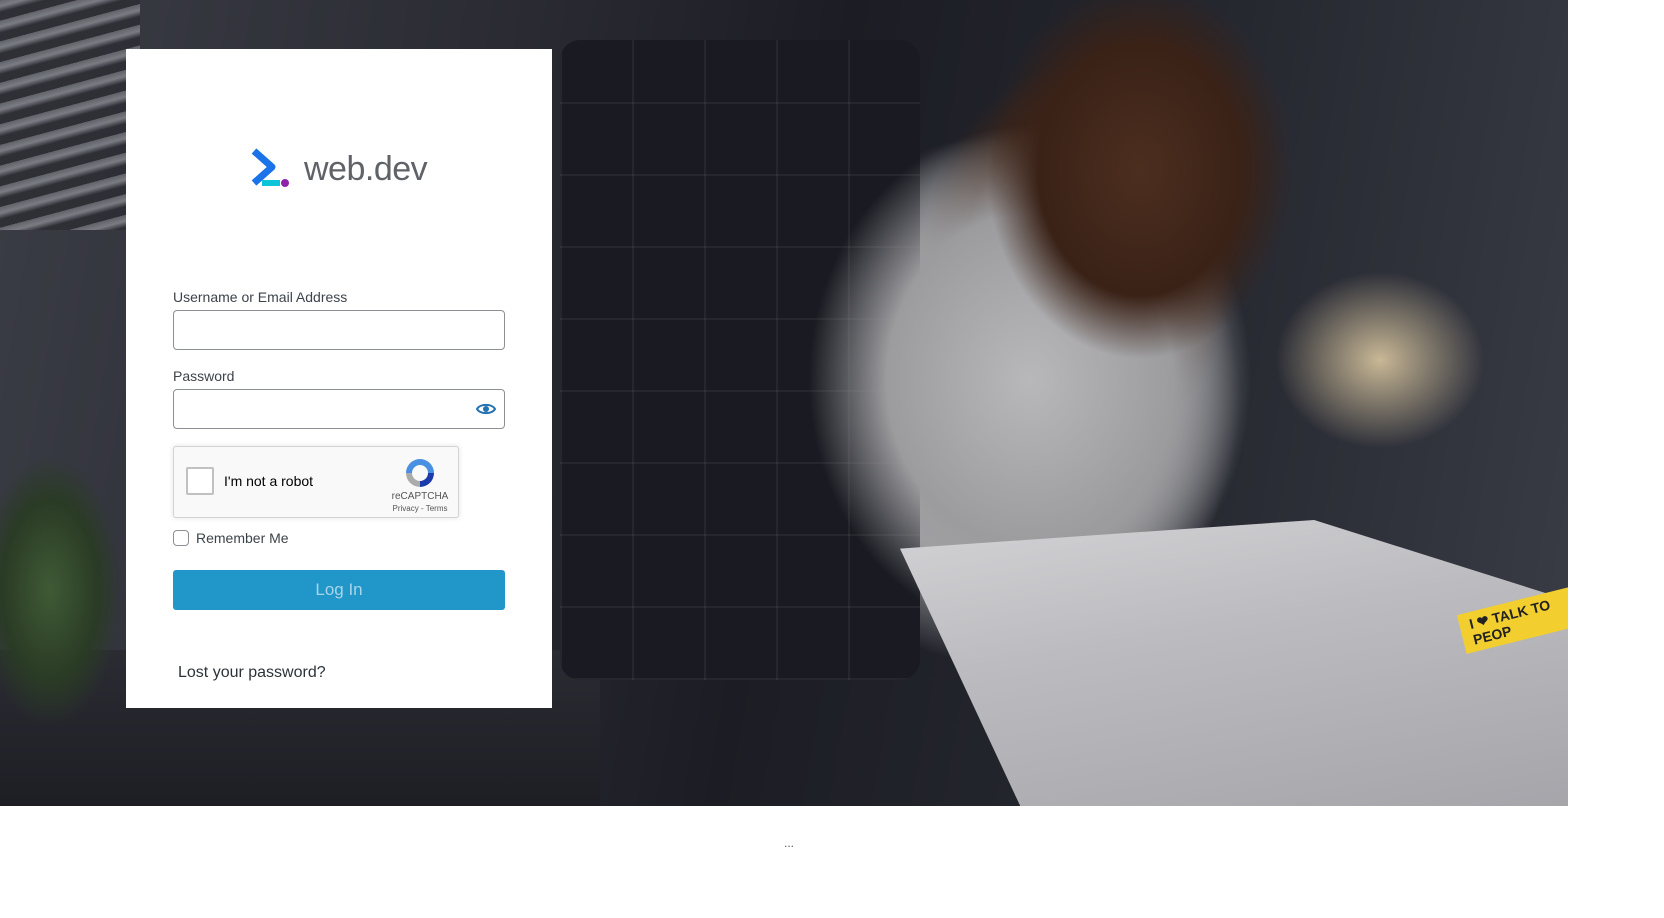 This screenshot has height=918, width=1664. What do you see at coordinates (181, 538) in the screenshot?
I see `remember-me-checkbox` at bounding box center [181, 538].